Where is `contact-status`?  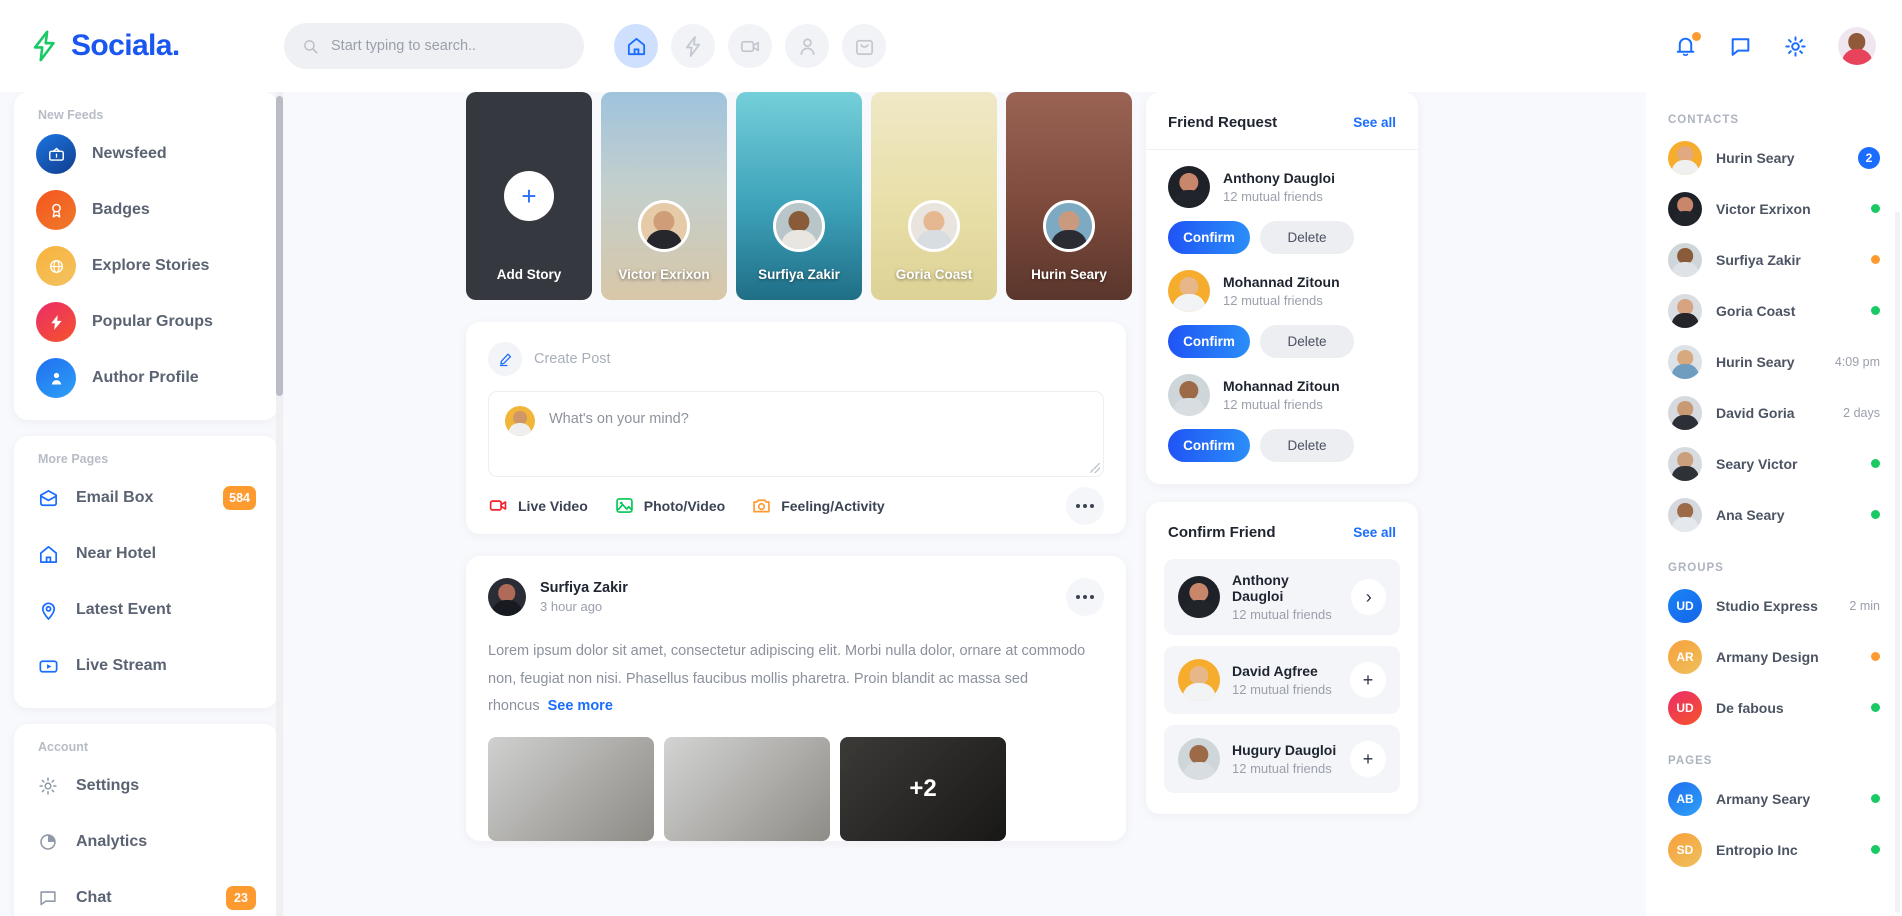
contact-status is located at coordinates (1875, 208).